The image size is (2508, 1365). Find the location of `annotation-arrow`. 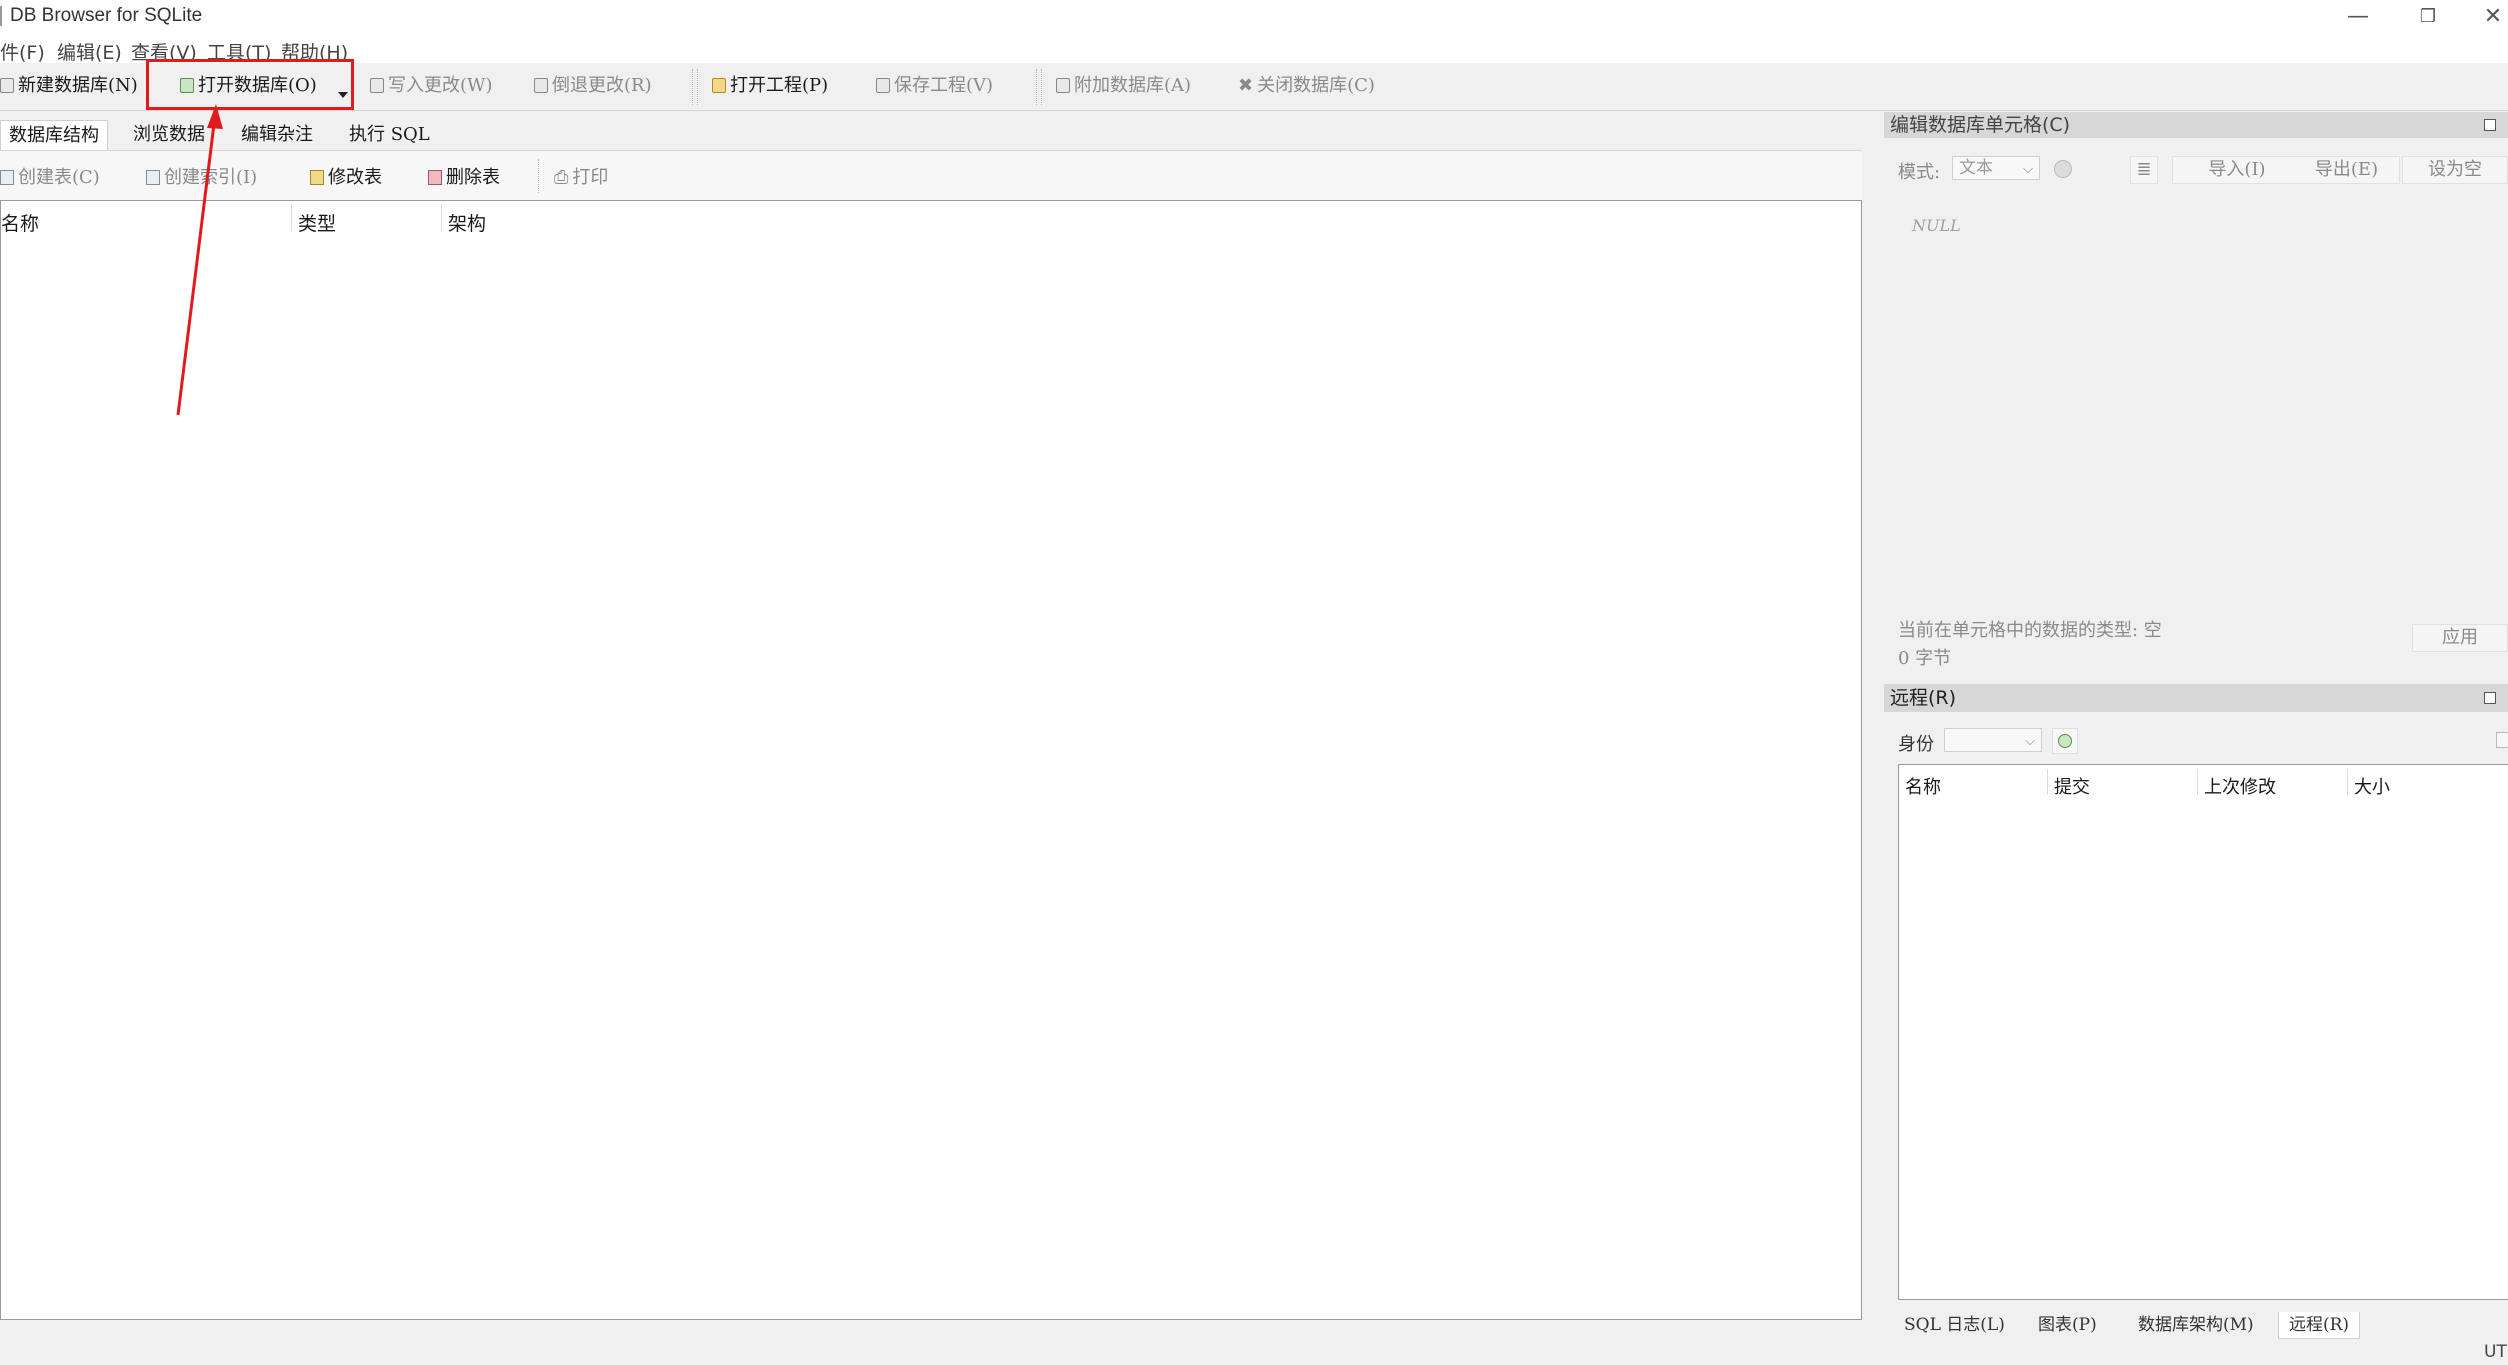

annotation-arrow is located at coordinates (199, 260).